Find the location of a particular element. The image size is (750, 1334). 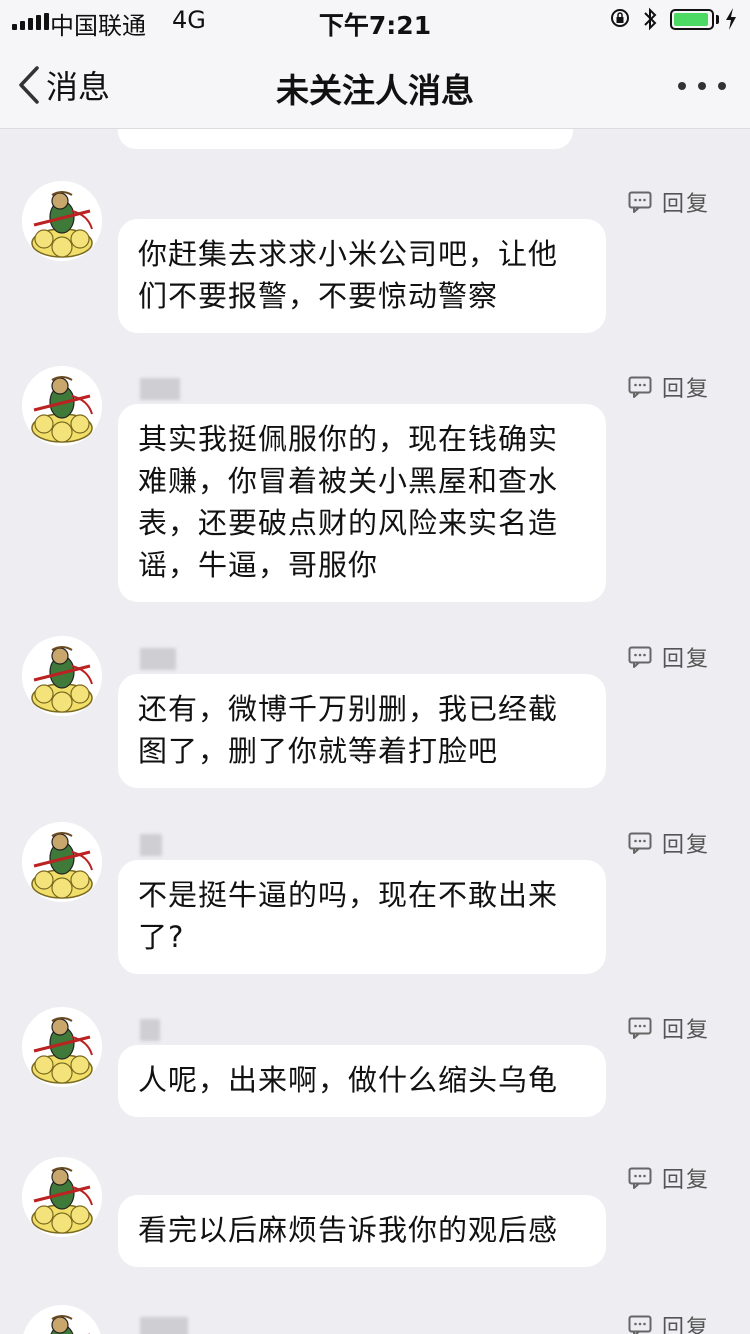

nav-bar: 消息 未关注人消息 is located at coordinates (375, 84).